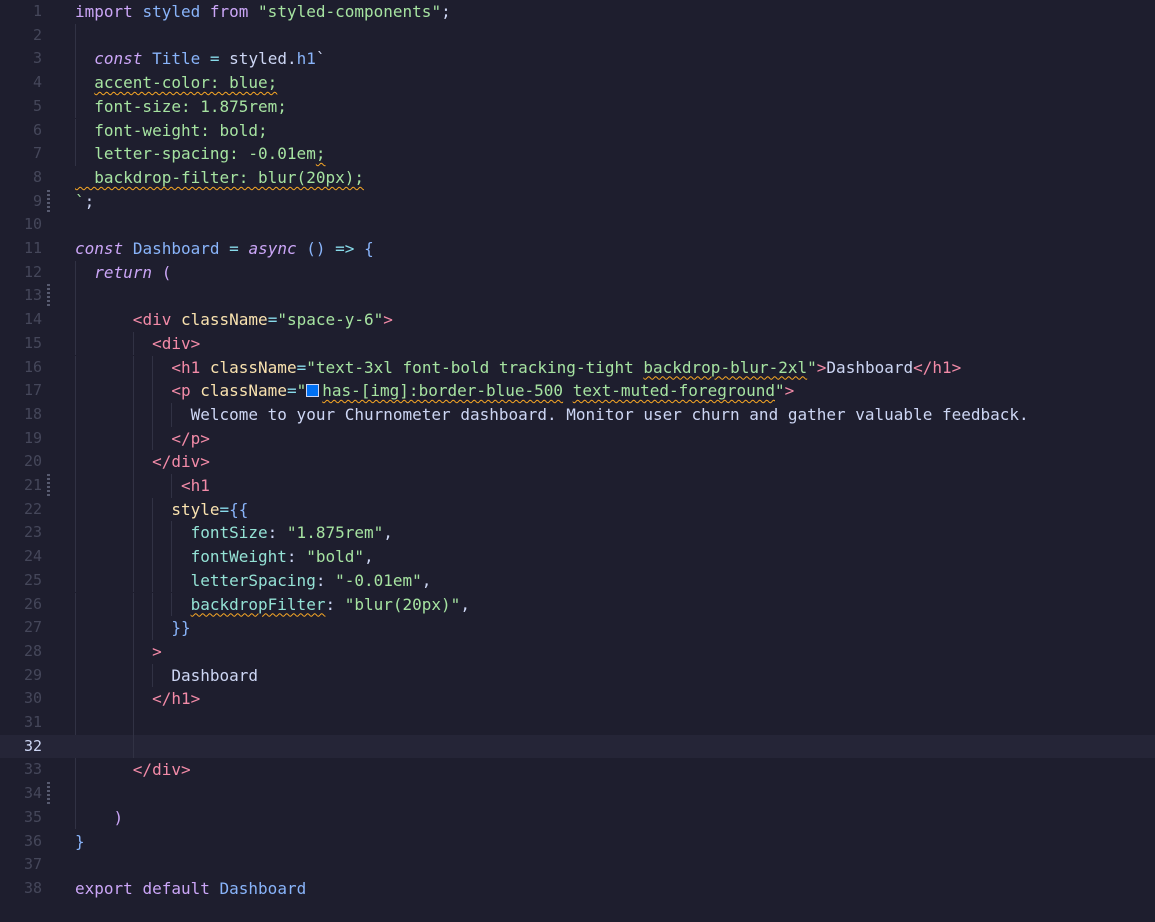 This screenshot has height=922, width=1155. I want to click on code-line: 34, so click(577, 794).